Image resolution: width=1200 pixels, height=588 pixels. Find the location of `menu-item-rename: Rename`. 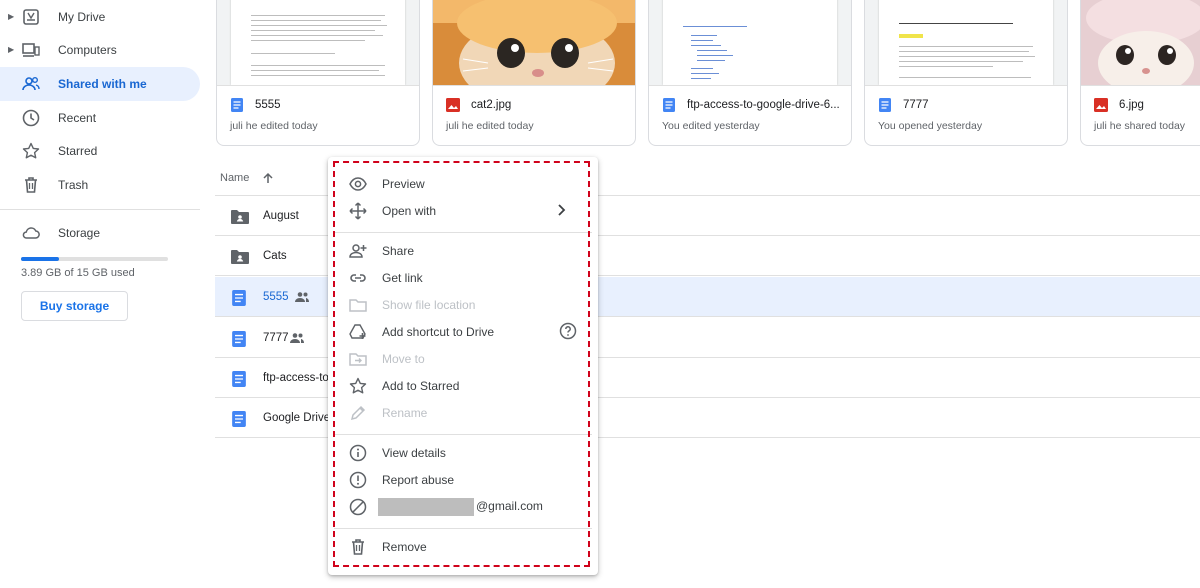

menu-item-rename: Rename is located at coordinates (463, 413).